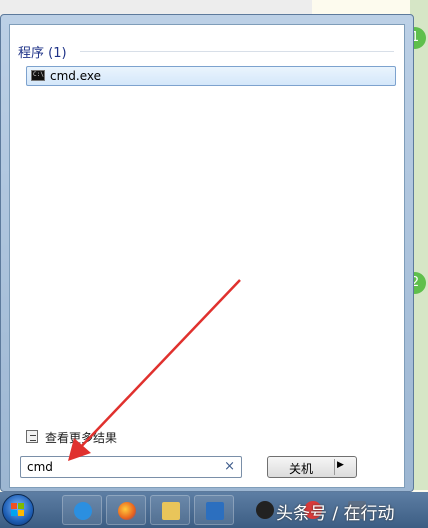  What do you see at coordinates (158, 366) in the screenshot?
I see `annotation-arrow-shaft` at bounding box center [158, 366].